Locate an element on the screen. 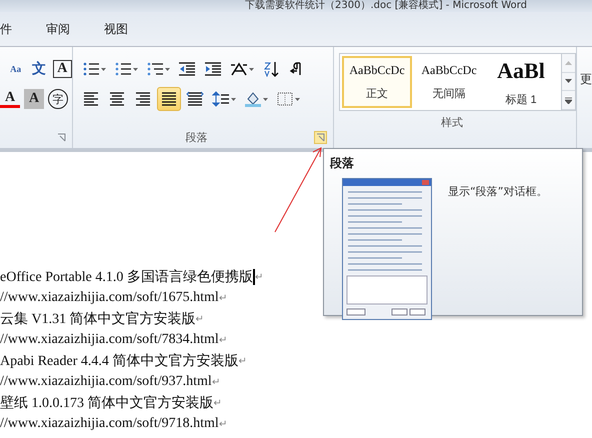 This screenshot has width=592, height=438. numbered-list-icon is located at coordinates (123, 69).